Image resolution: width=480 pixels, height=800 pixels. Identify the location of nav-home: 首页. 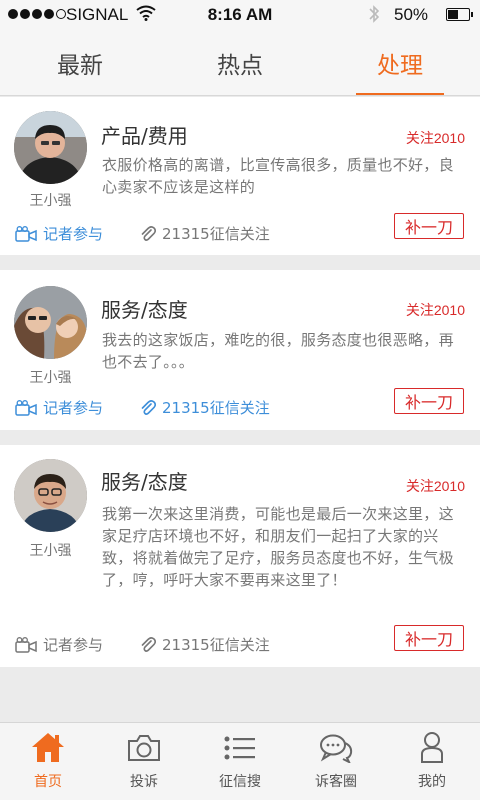
(48, 761).